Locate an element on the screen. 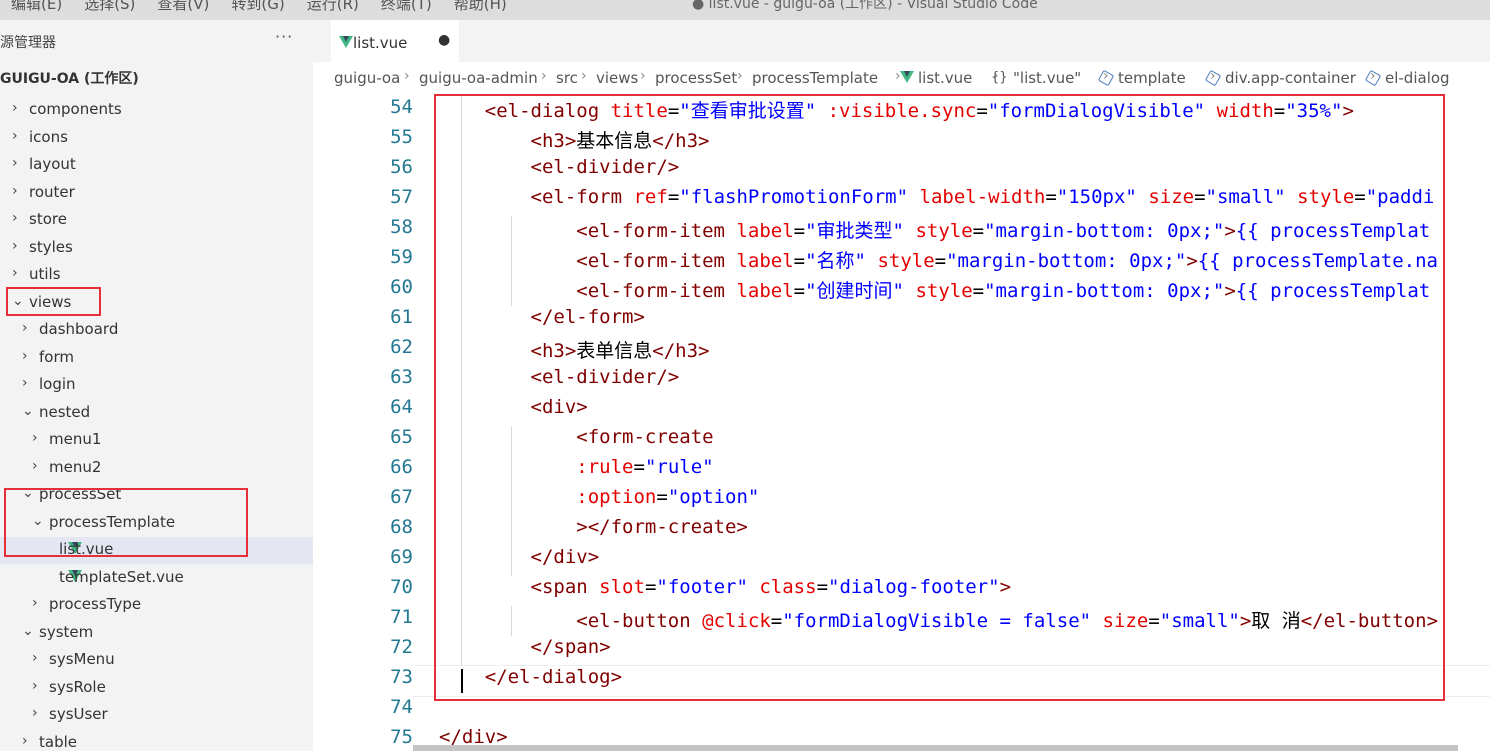 Image resolution: width=1490 pixels, height=751 pixels. tree-item-styles: › styles is located at coordinates (156, 248).